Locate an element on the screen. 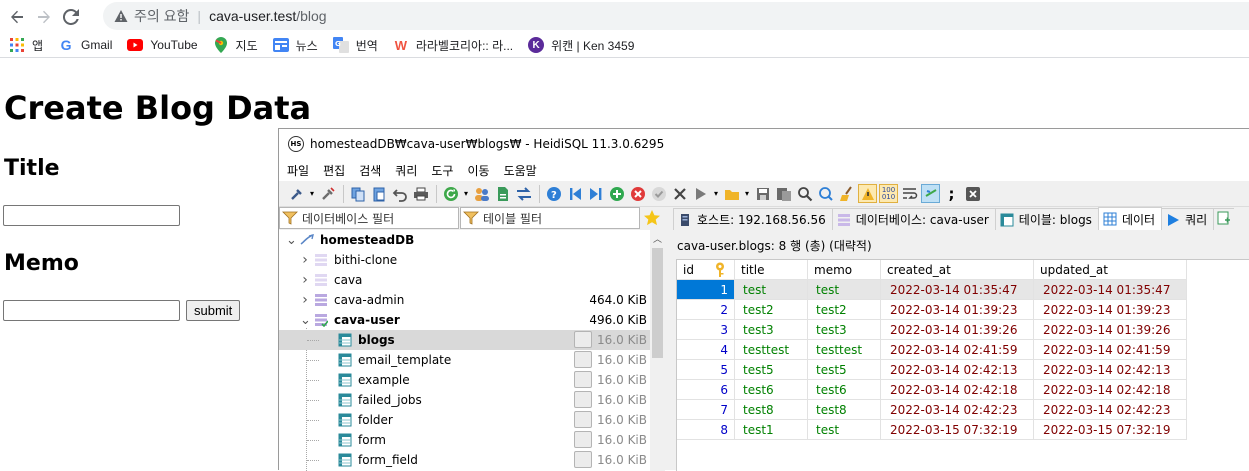 This screenshot has height=471, width=1249. cell-title: test5 is located at coordinates (771, 370).